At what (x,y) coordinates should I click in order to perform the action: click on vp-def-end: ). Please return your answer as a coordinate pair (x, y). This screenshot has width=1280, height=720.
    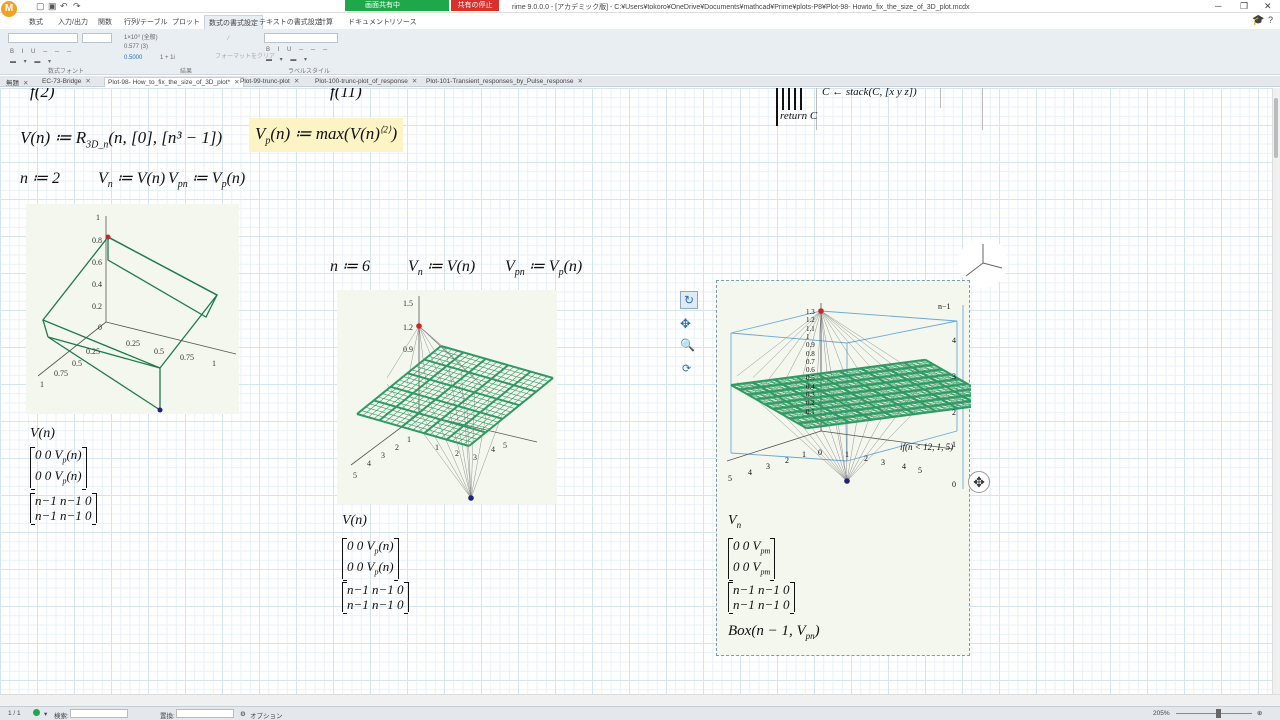
    Looking at the image, I should click on (394, 133).